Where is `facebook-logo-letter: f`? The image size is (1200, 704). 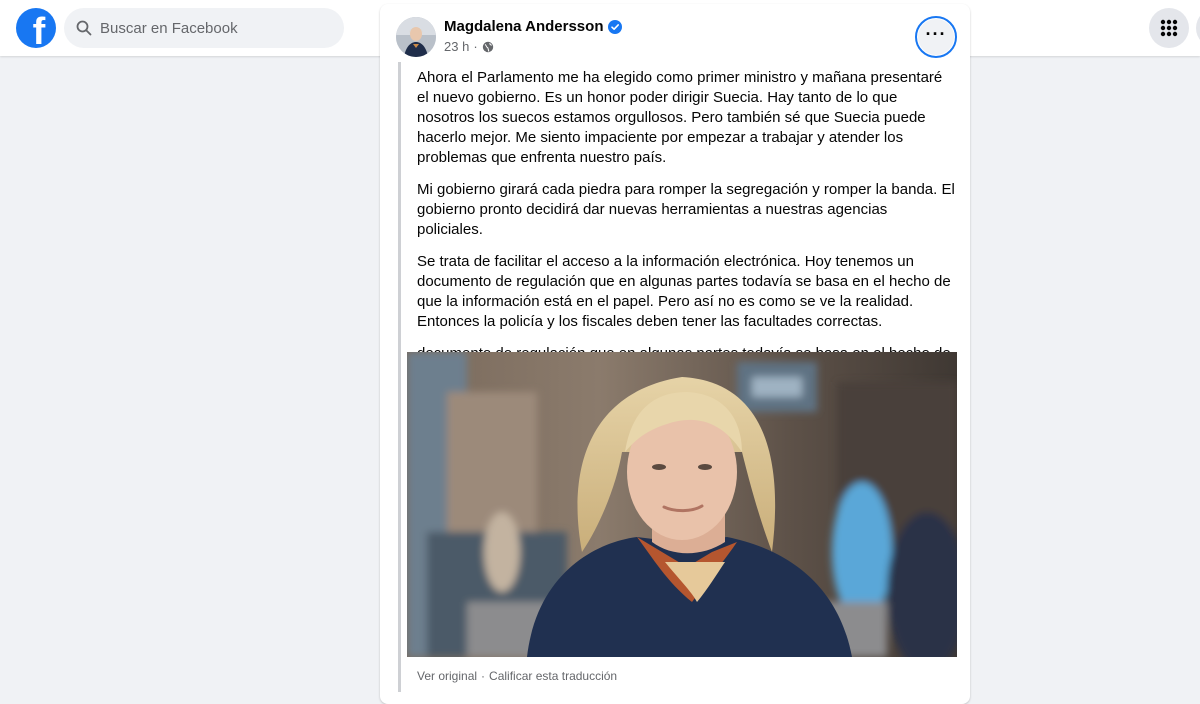
facebook-logo-letter: f is located at coordinates (39, 29).